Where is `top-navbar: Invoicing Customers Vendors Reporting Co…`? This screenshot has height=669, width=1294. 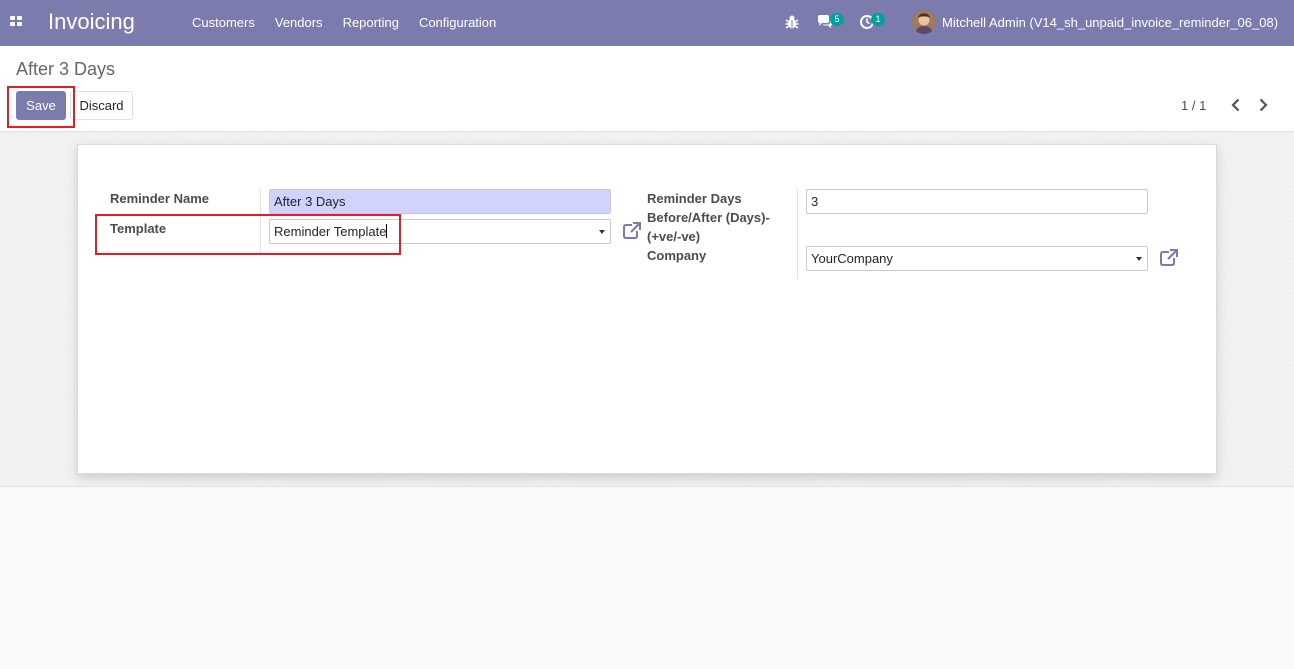 top-navbar: Invoicing Customers Vendors Reporting Co… is located at coordinates (647, 23).